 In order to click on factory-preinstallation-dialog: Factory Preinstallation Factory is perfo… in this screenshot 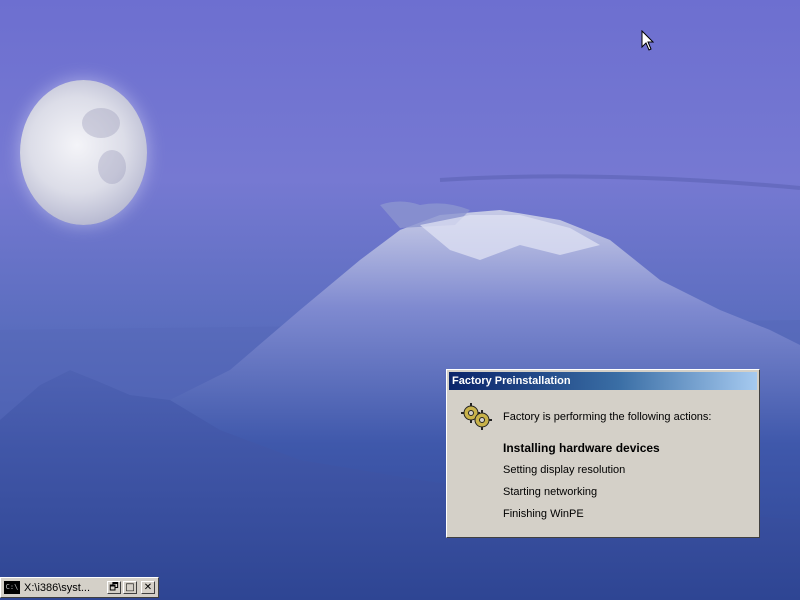, I will do `click(603, 453)`.